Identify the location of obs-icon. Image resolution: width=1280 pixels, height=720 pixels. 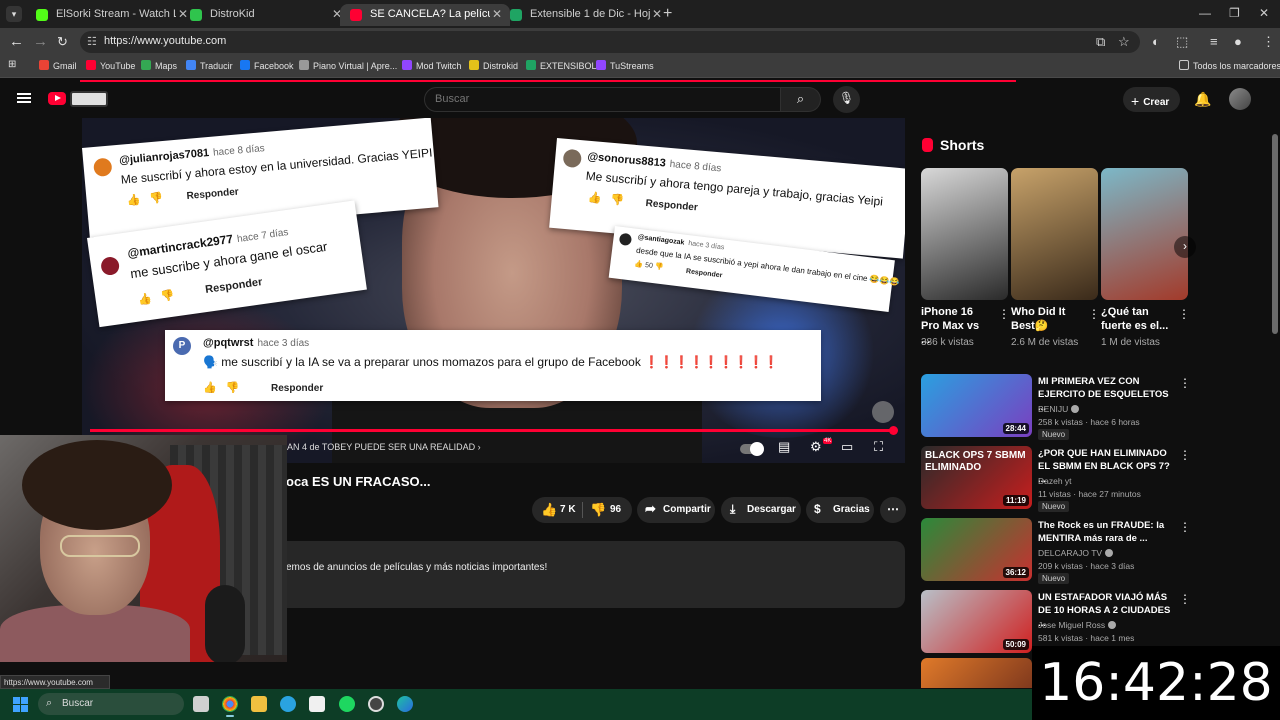
(376, 704).